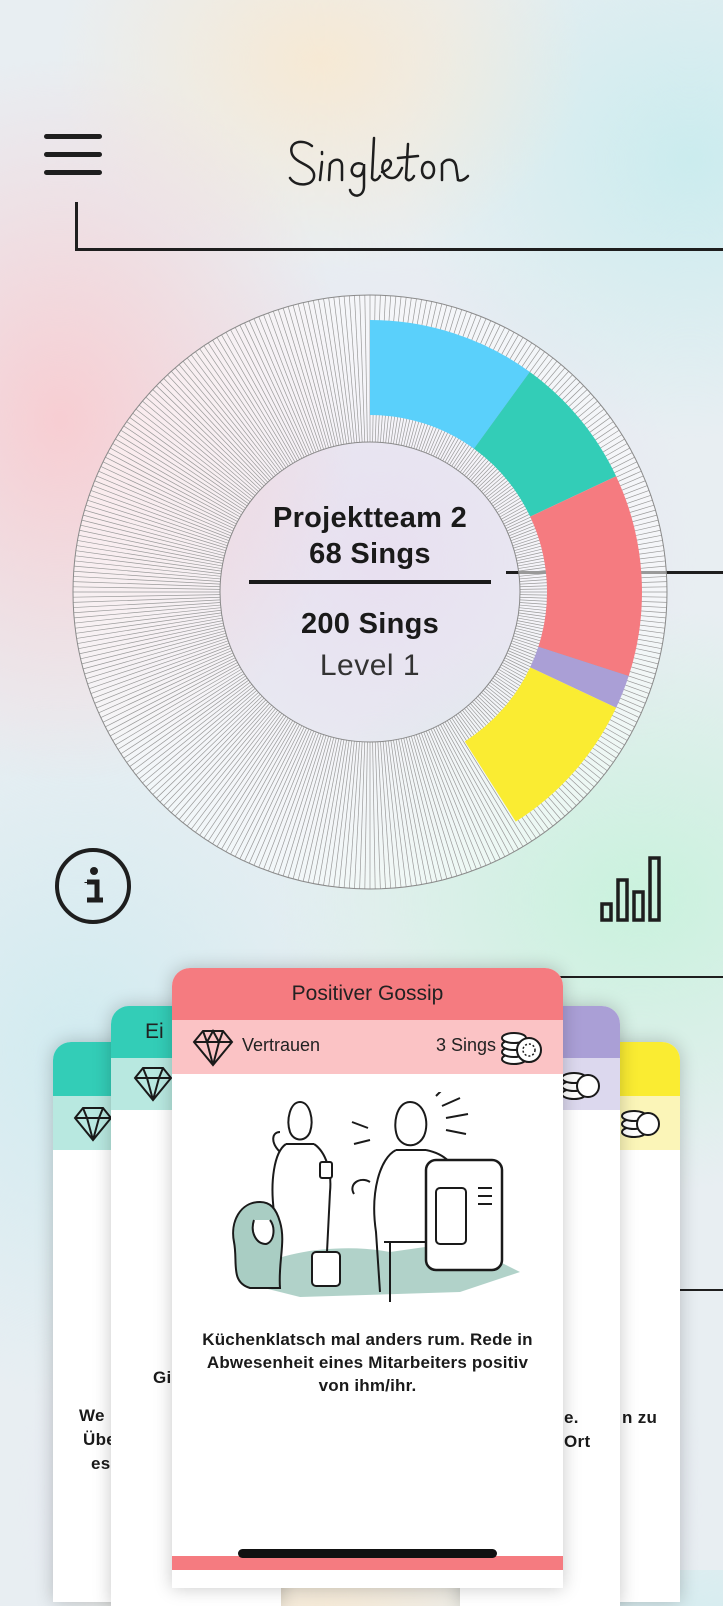 The height and width of the screenshot is (1606, 723). I want to click on bar-chart-icon, so click(630, 889).